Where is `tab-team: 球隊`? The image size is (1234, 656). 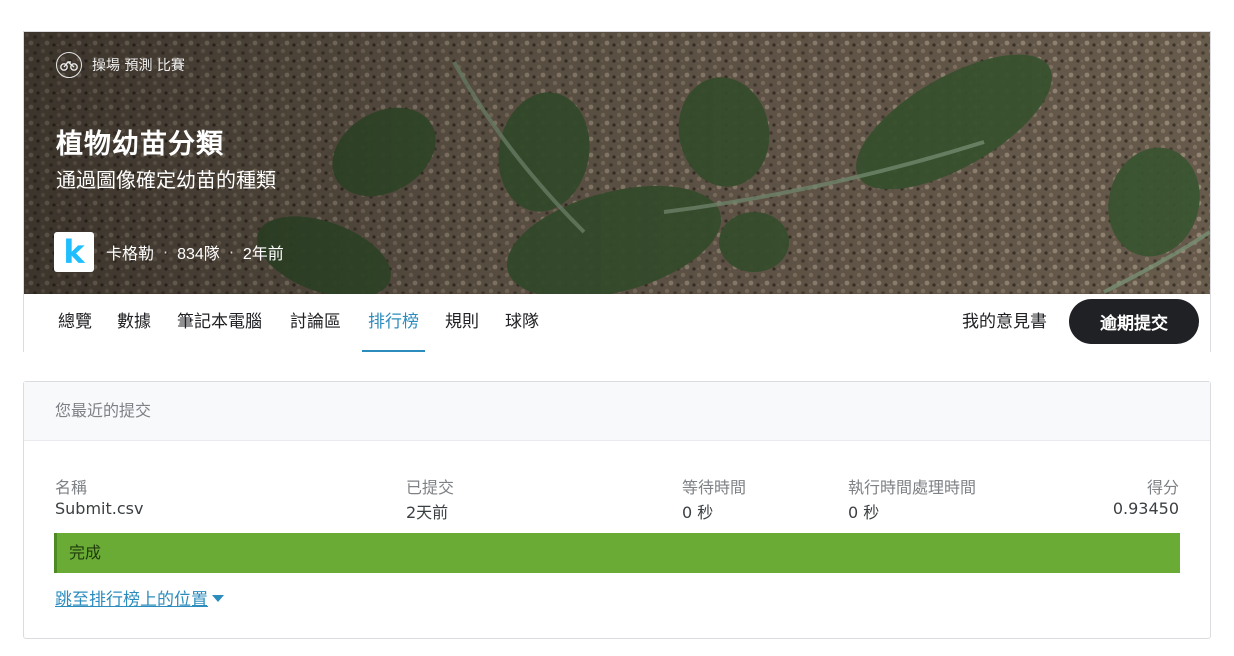 tab-team: 球隊 is located at coordinates (522, 323).